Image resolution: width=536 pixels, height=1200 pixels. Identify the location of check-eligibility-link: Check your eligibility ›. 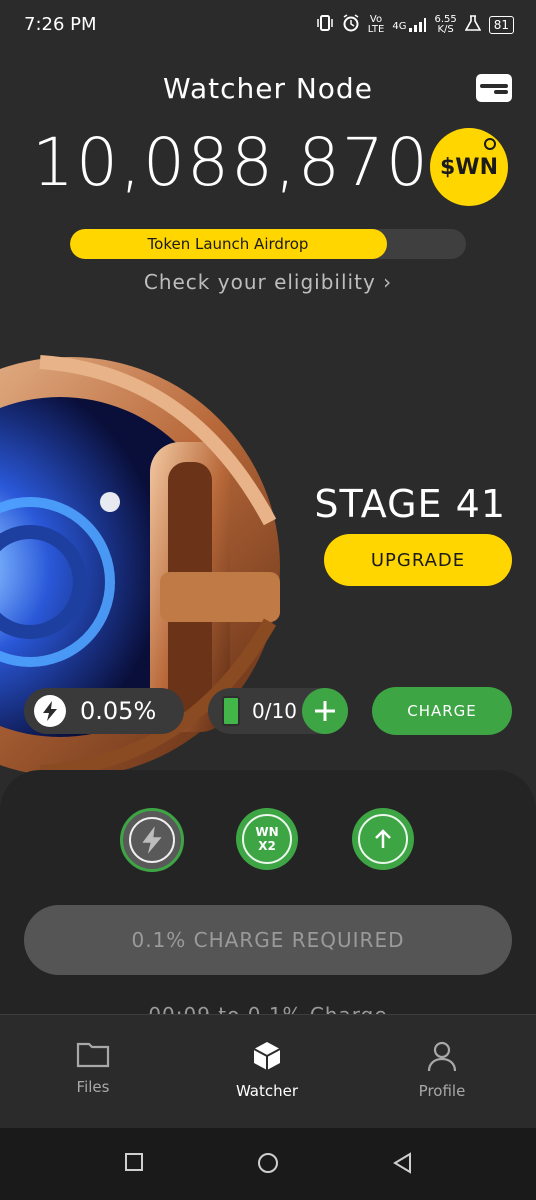
(268, 282).